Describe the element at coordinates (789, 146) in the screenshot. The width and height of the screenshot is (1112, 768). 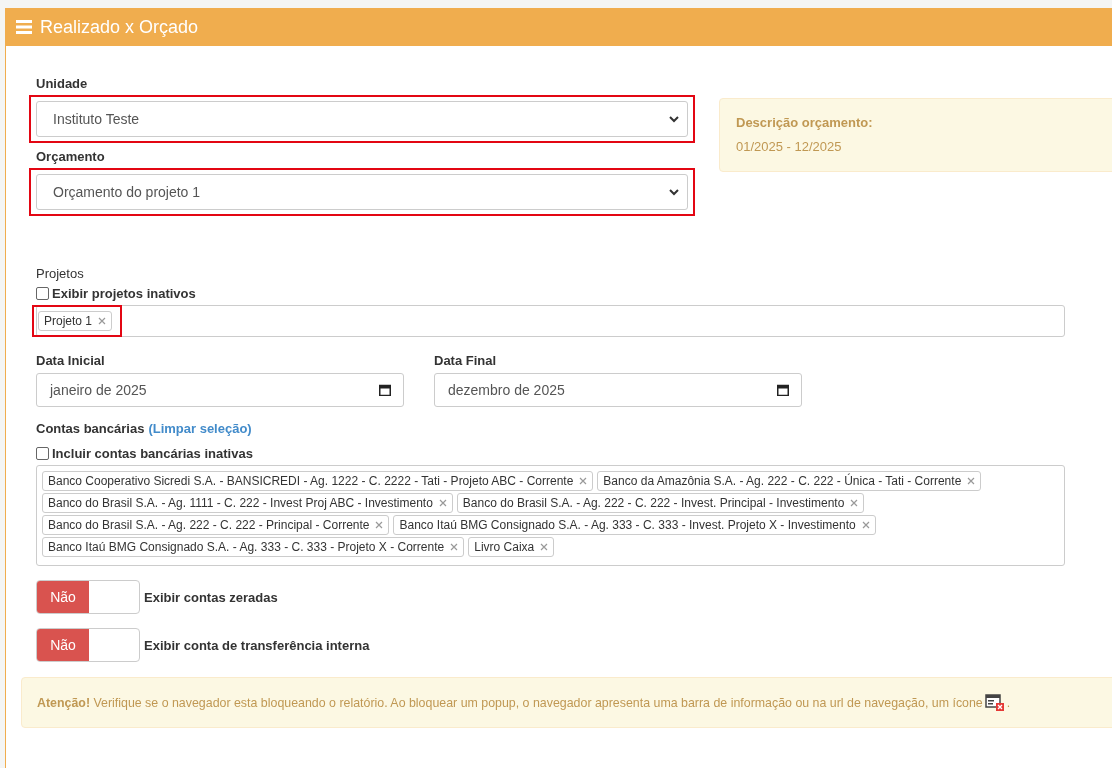
I see `info-text: 01/2025 - 12/2025` at that location.